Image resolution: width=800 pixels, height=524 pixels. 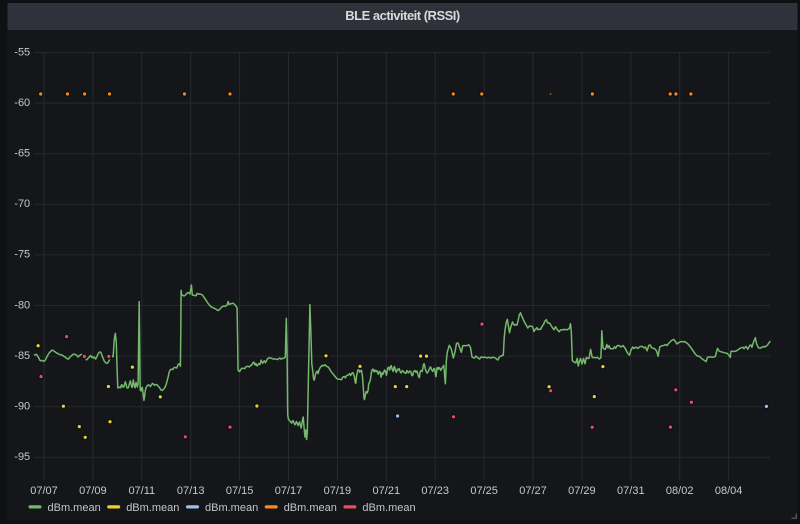 I want to click on svg-text: 07/07, so click(x=44, y=491).